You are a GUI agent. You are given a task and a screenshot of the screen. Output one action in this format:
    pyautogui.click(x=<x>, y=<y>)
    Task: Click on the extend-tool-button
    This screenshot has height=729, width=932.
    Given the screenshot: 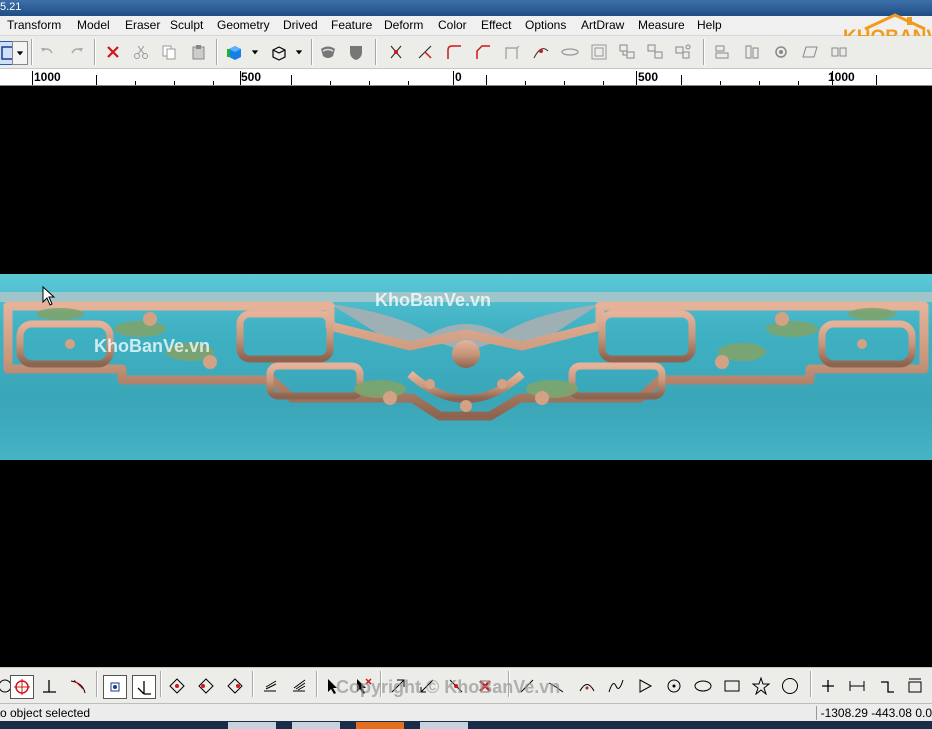 What is the action you would take?
    pyautogui.click(x=425, y=52)
    